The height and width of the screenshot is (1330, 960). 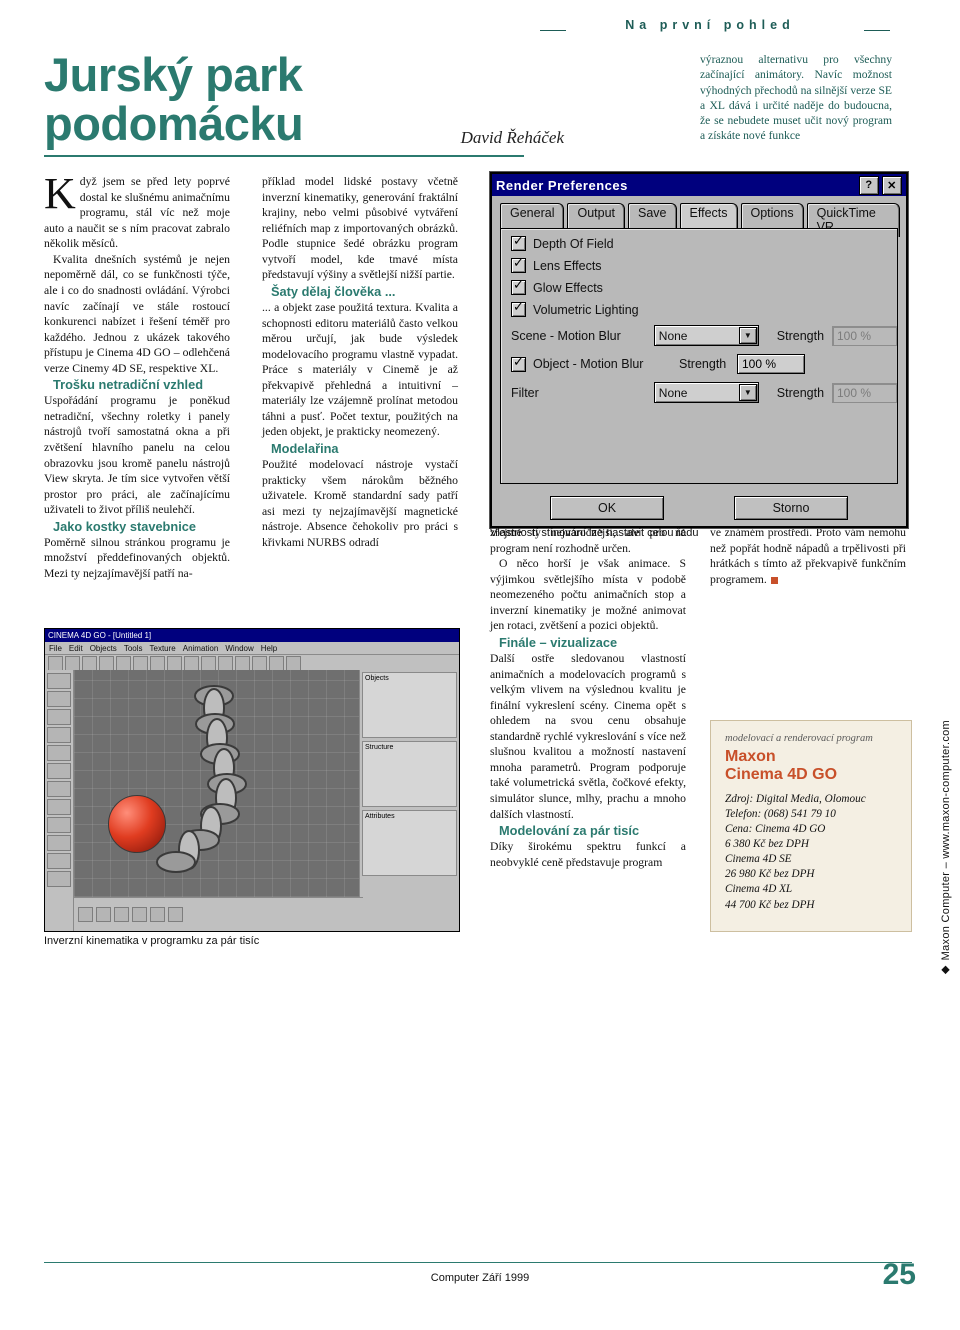 I want to click on filter-label: Filter, so click(x=525, y=392).